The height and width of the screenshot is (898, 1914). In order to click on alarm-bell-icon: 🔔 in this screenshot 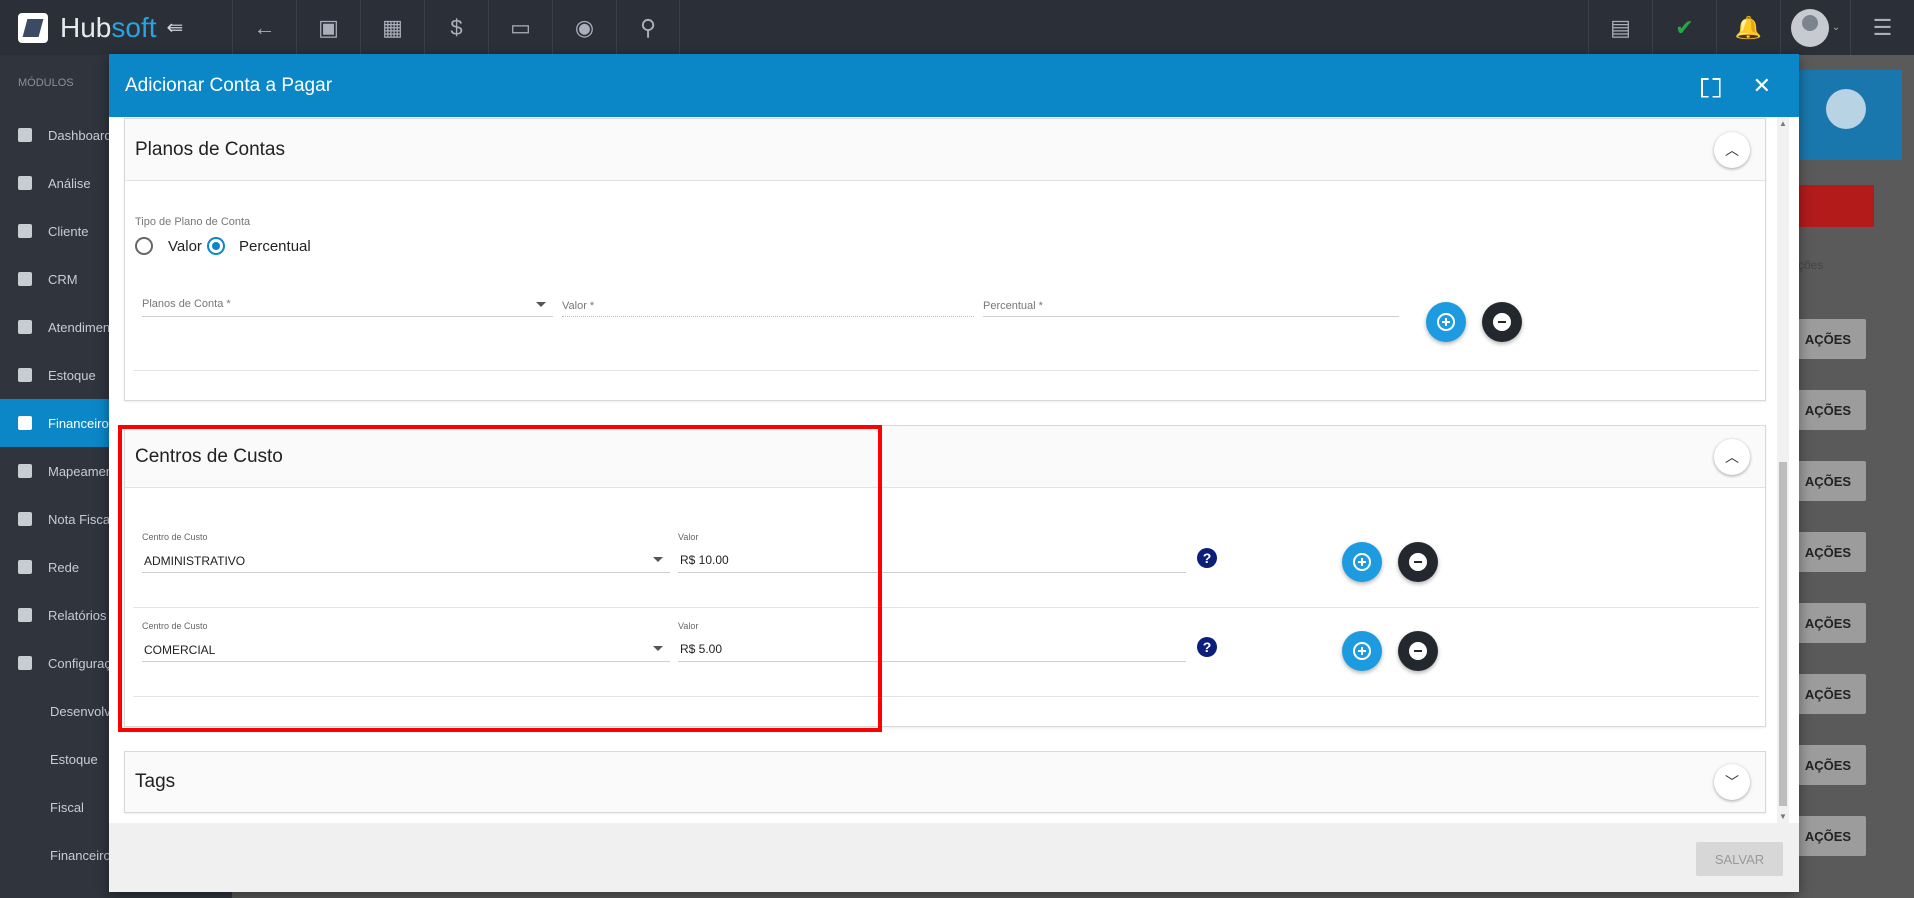, I will do `click(1748, 27)`.